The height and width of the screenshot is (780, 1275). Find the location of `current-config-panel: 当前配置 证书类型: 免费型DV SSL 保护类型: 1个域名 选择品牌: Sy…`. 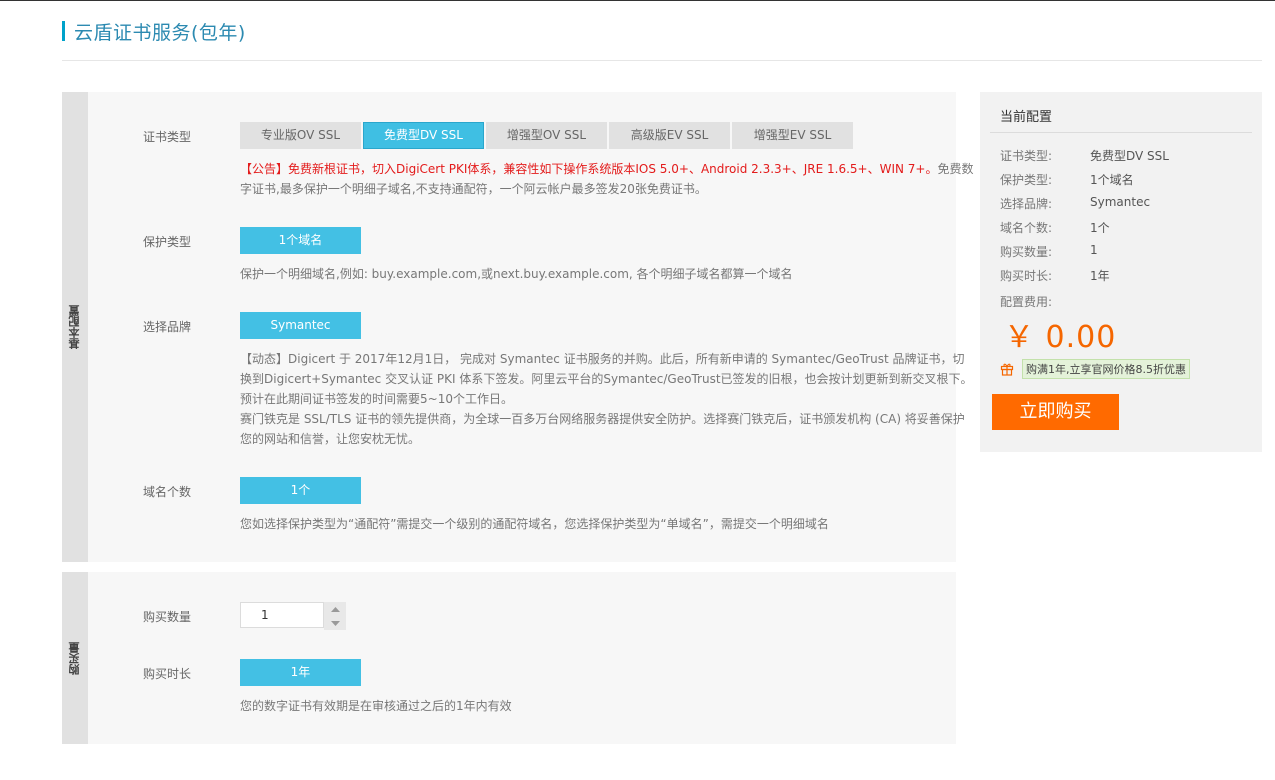

current-config-panel: 当前配置 证书类型: 免费型DV SSL 保护类型: 1个域名 选择品牌: Sy… is located at coordinates (1121, 272).